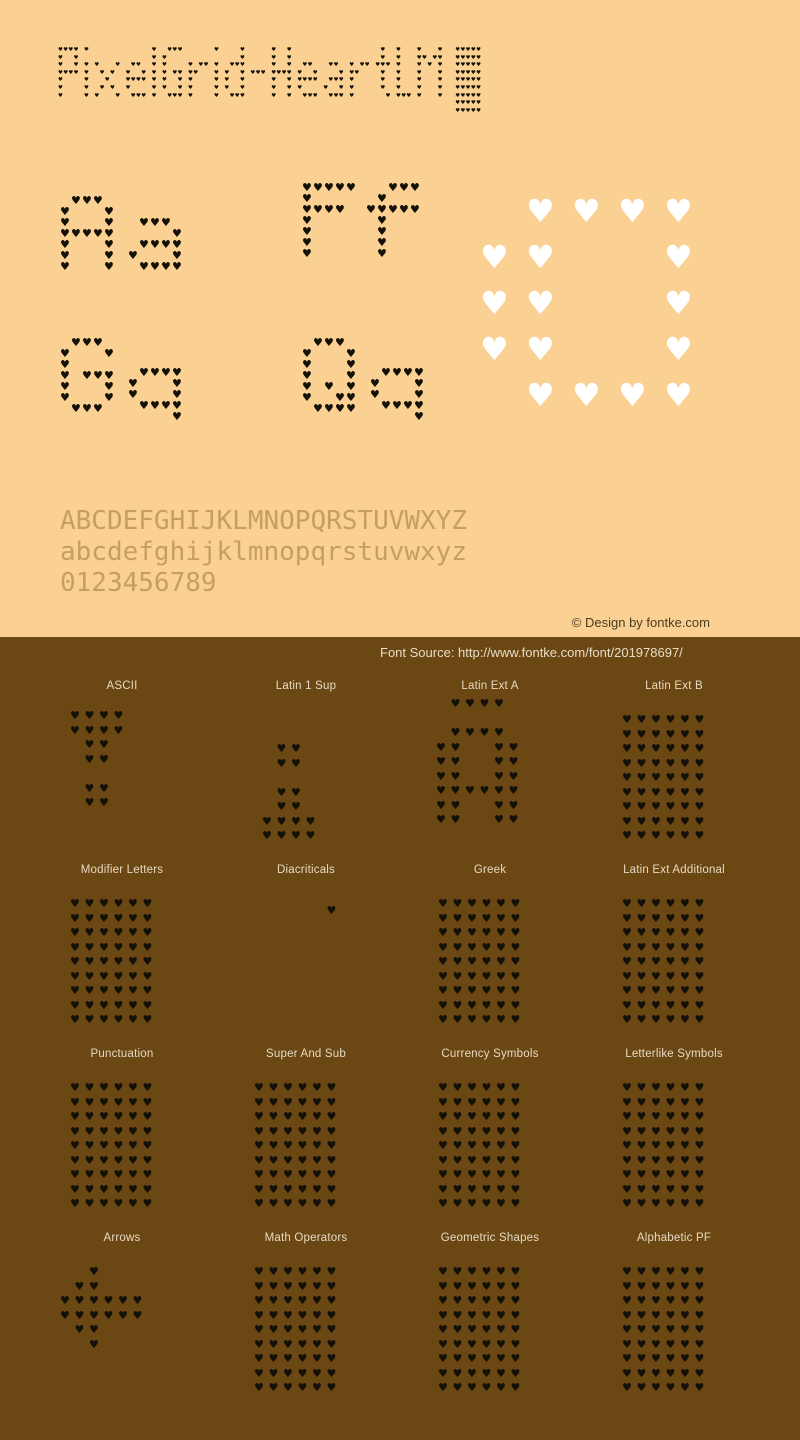 The image size is (800, 1440). Describe the element at coordinates (674, 1238) in the screenshot. I see `unicode-block-label: Alphabetic PF` at that location.